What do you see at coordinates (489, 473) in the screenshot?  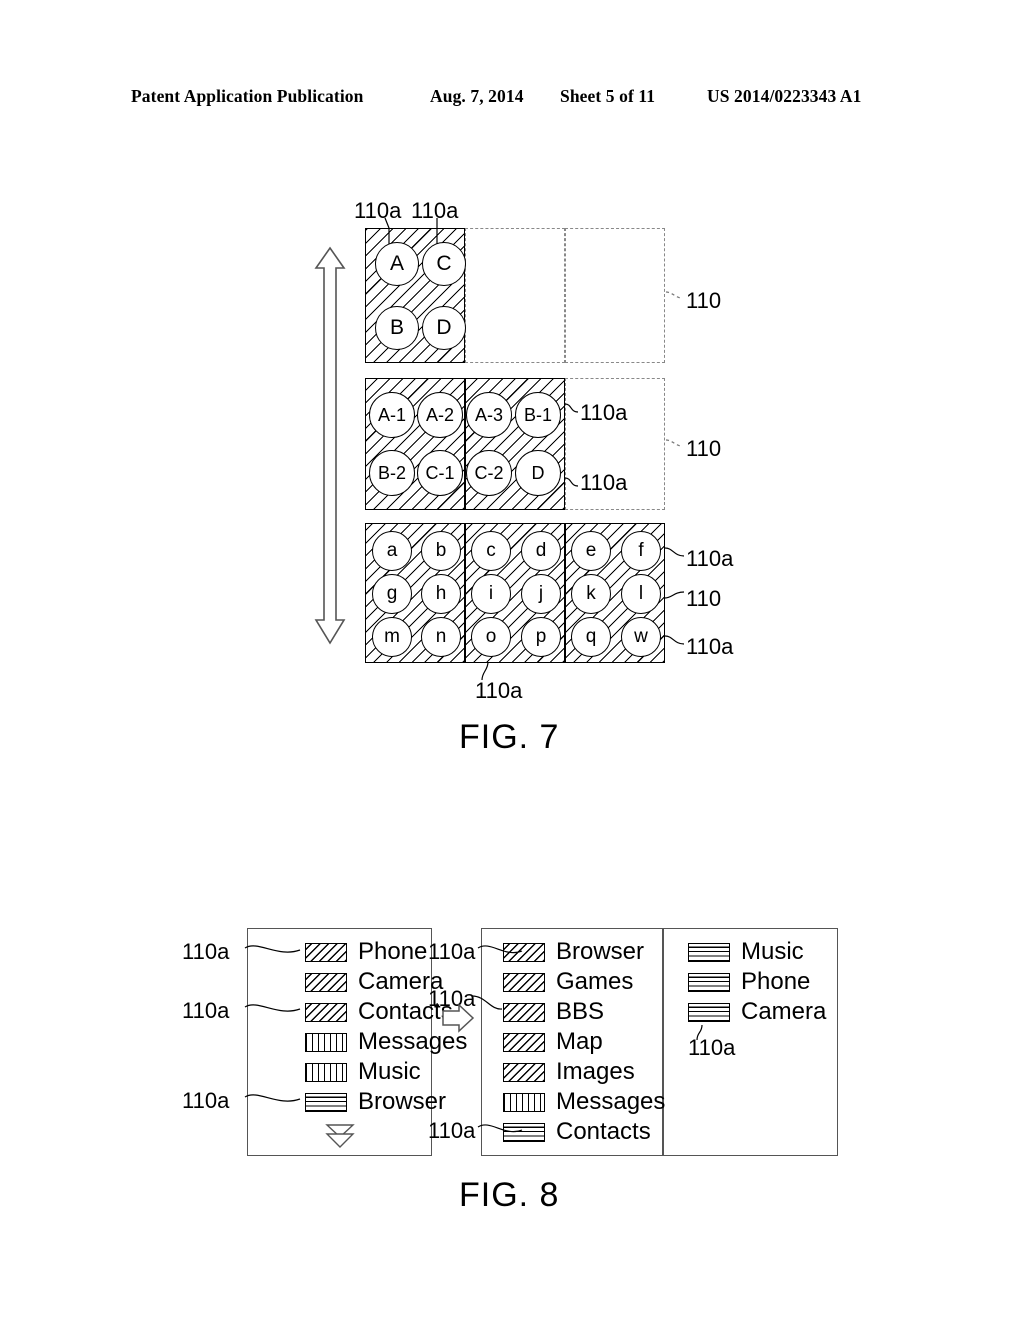 I see `fig7-icon-C-2: C-2` at bounding box center [489, 473].